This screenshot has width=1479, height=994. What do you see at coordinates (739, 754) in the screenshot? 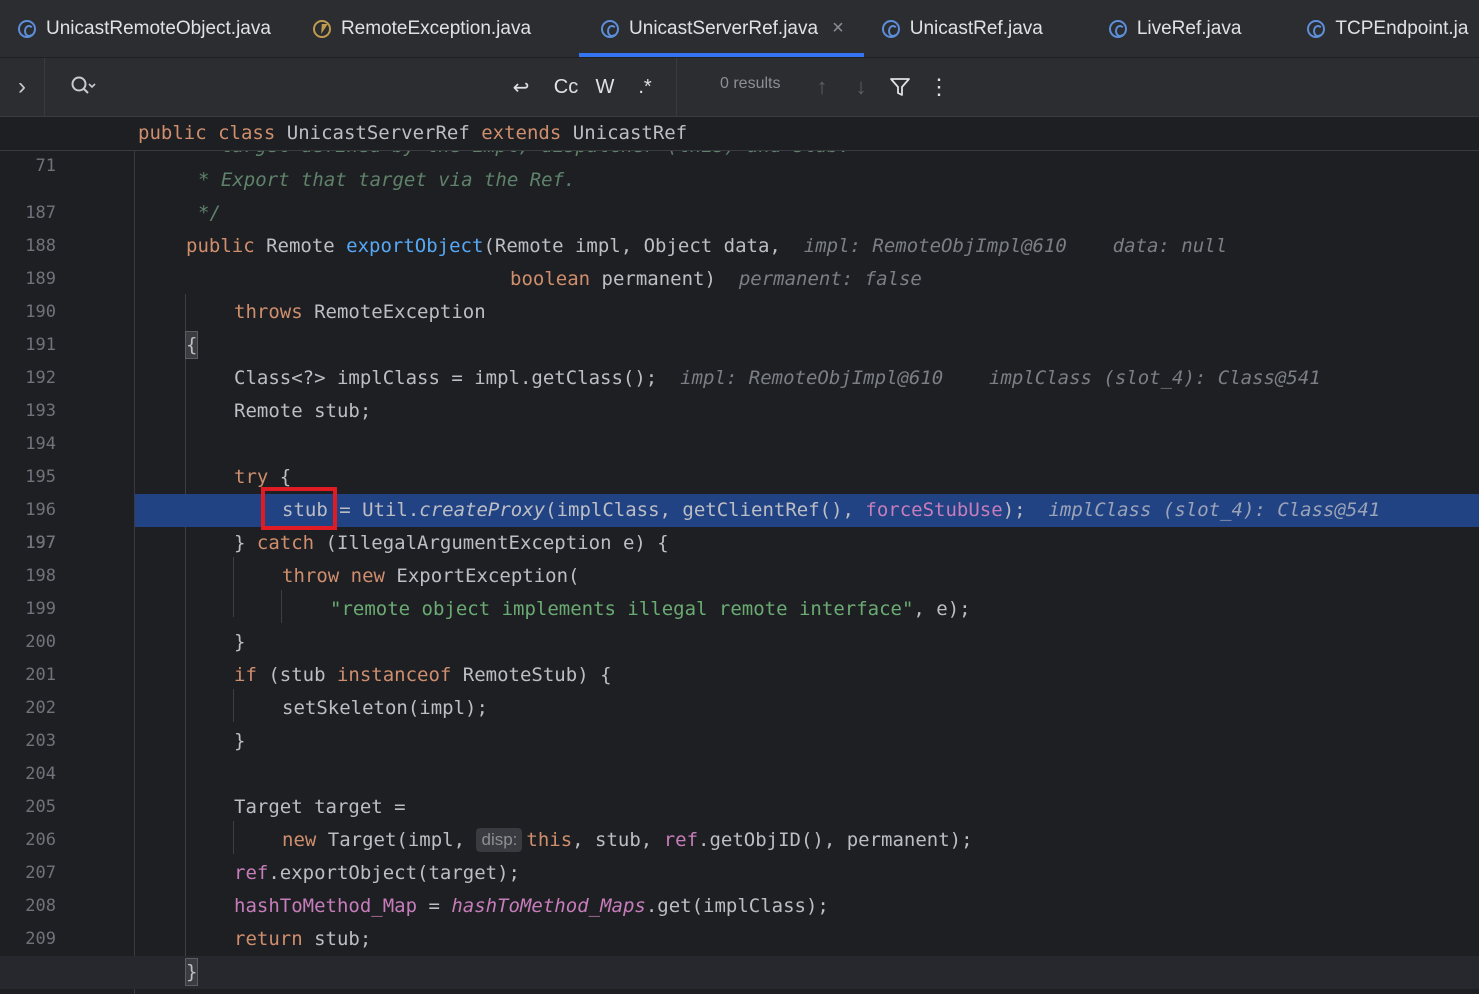
I see `code-line: 204 }` at bounding box center [739, 754].